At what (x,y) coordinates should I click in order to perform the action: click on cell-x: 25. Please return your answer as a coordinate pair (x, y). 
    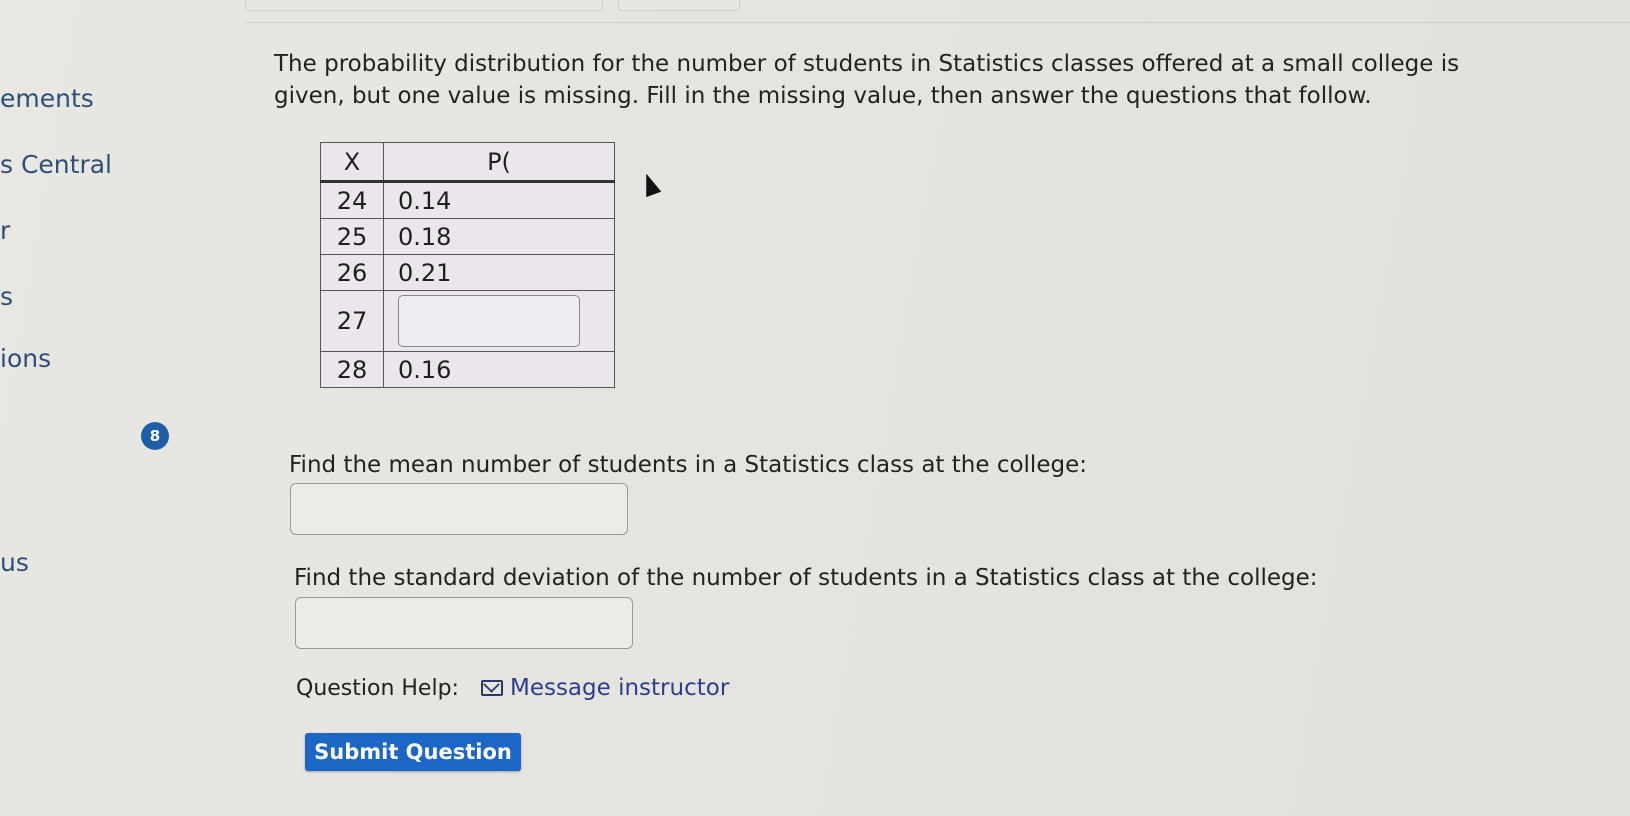
    Looking at the image, I should click on (352, 236).